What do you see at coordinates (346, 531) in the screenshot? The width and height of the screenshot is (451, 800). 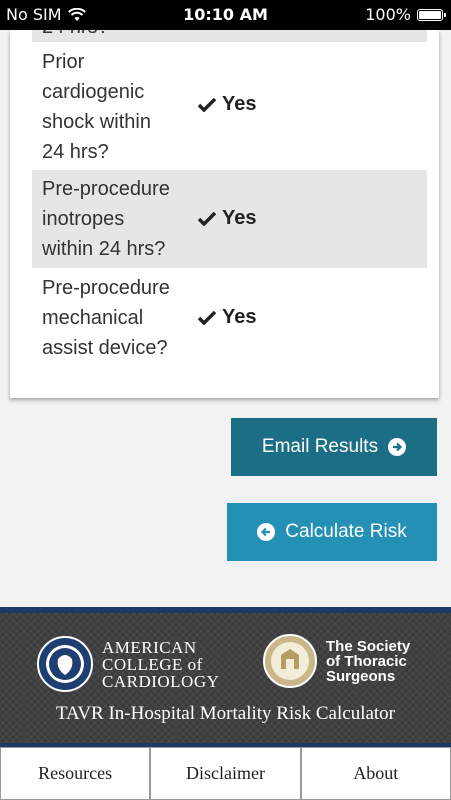 I see `calculate-risk-label: Calculate Risk` at bounding box center [346, 531].